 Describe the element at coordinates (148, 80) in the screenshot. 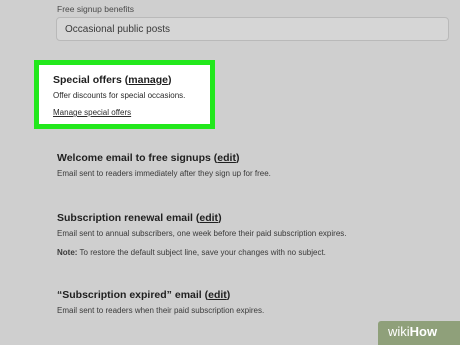

I see `manage-link: manage` at that location.